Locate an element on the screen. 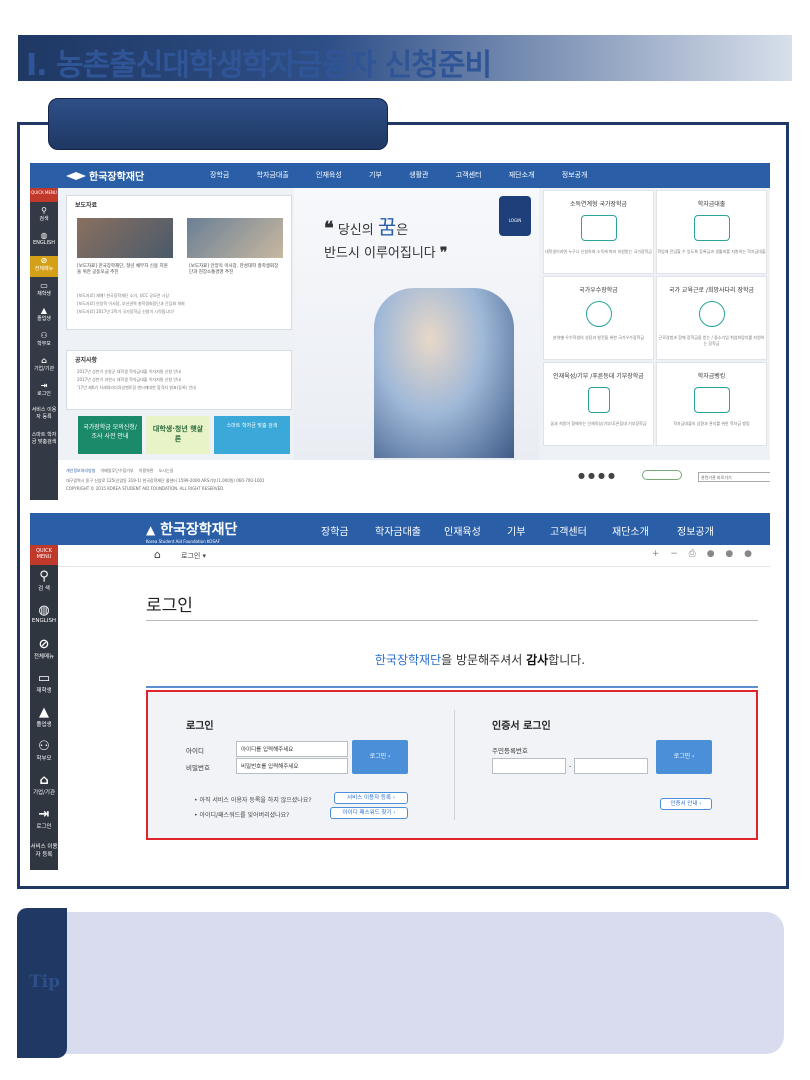 This screenshot has height=1080, width=810. press-caption: [보도자료] 안양옥 이사장, 한성대학 총학생회장단과 현장소통경영 추진 is located at coordinates (235, 269).